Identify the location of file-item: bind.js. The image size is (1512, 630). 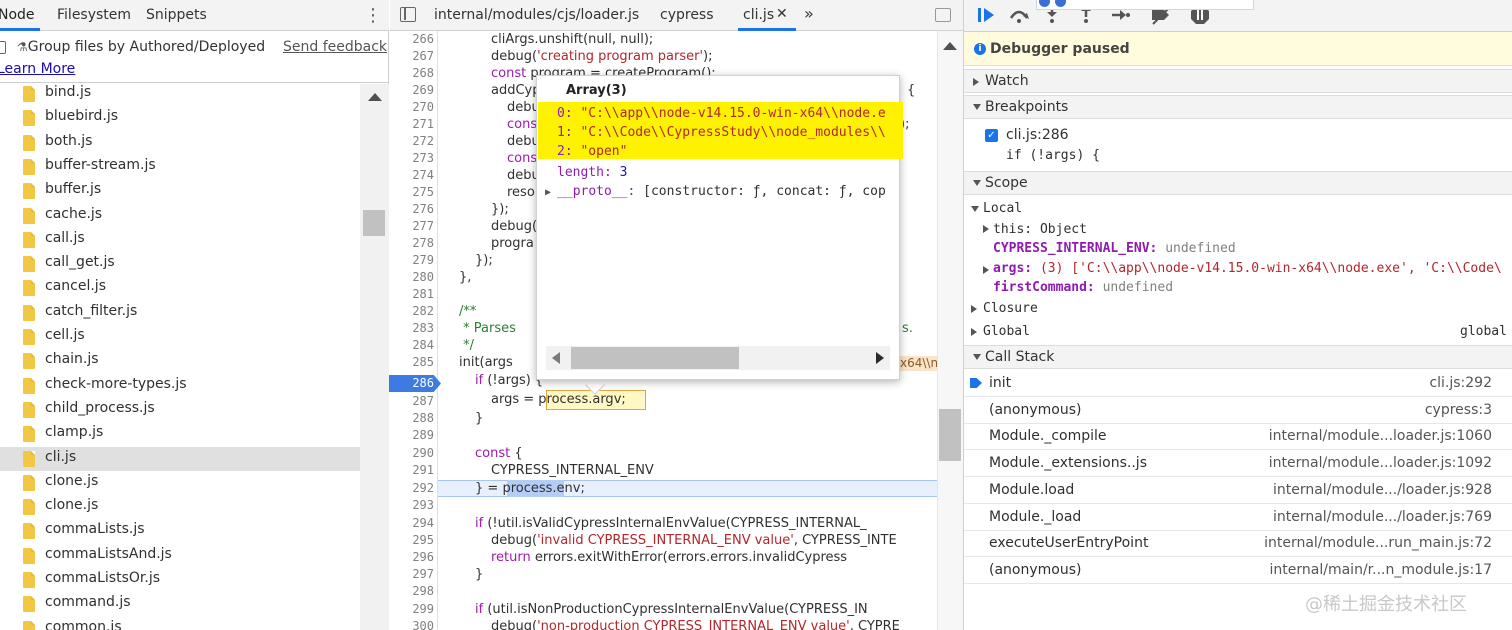
(180, 94).